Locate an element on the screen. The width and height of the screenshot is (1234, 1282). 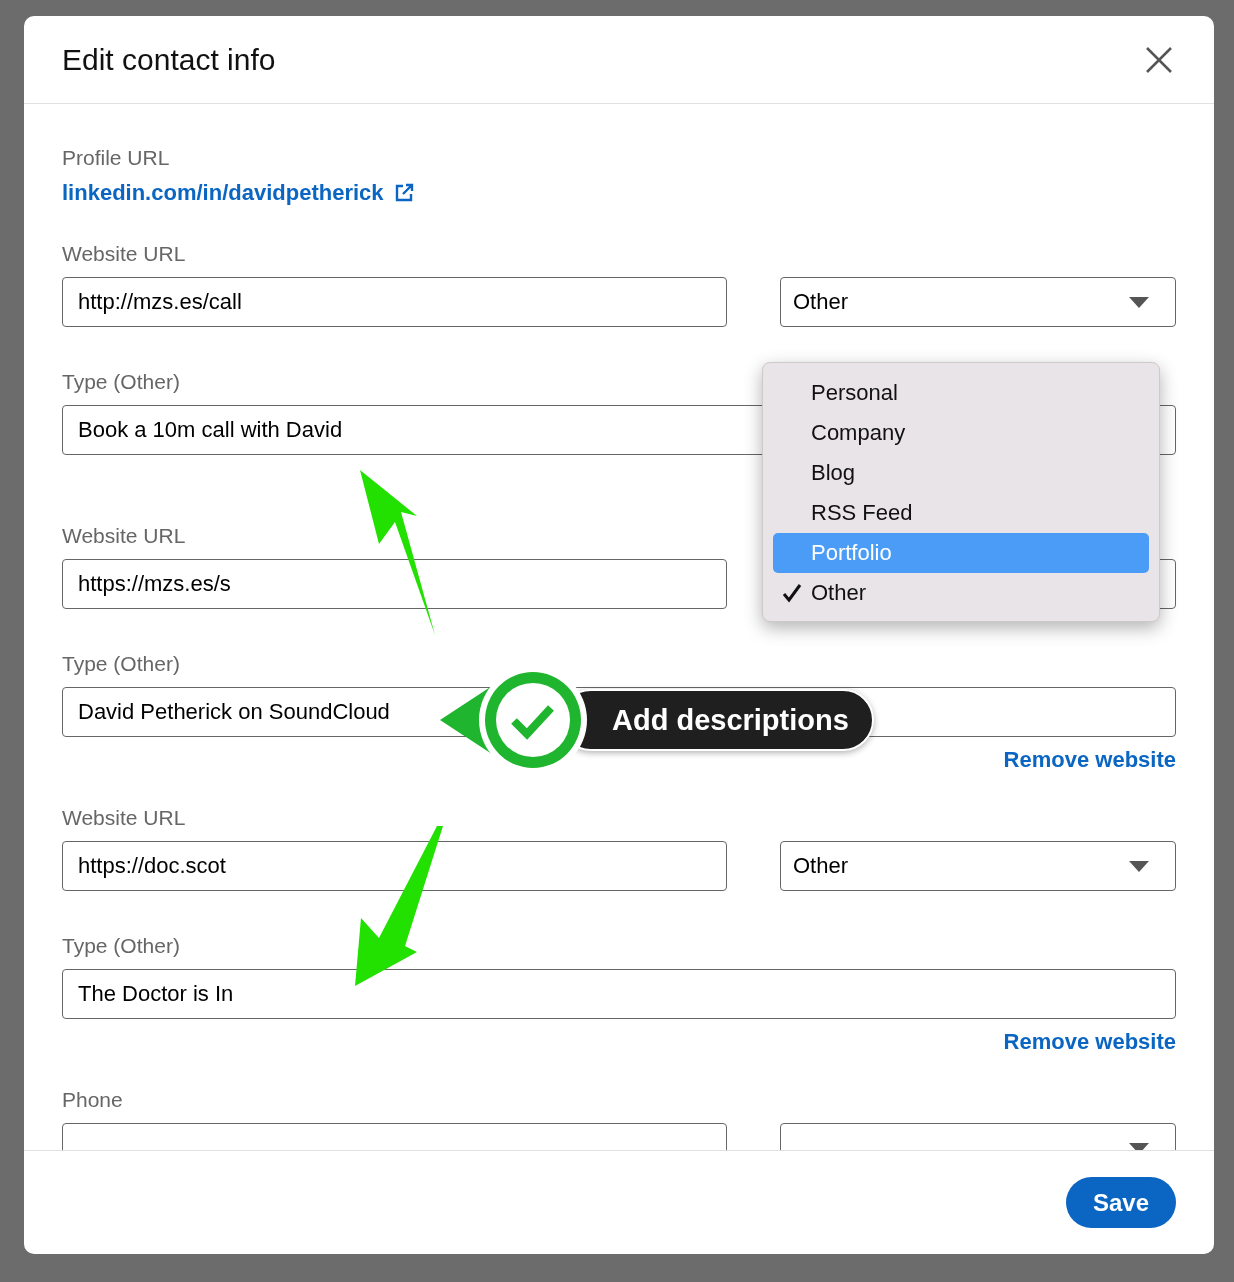
dropdown-option: Blog is located at coordinates (961, 473).